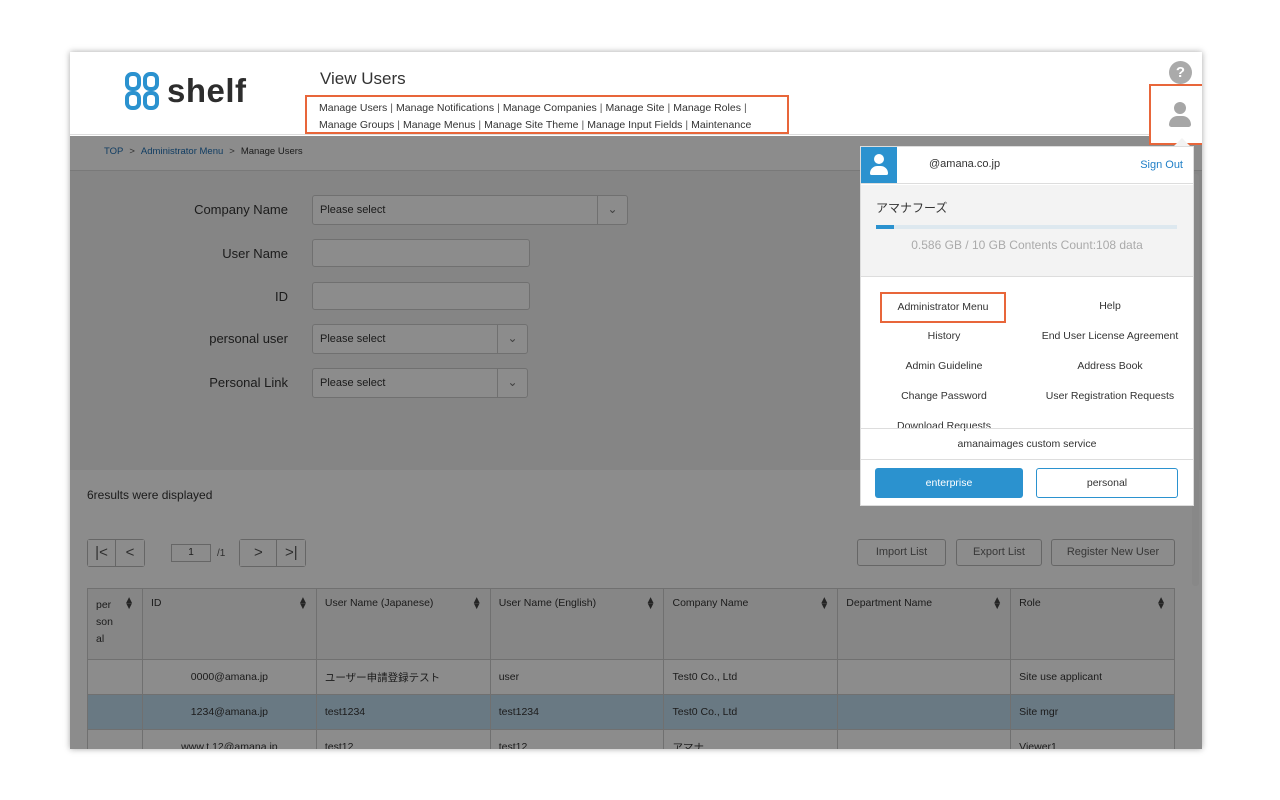  Describe the element at coordinates (1027, 165) in the screenshot. I see `panel-account-bar: @amana.co.jp Sign Out` at that location.